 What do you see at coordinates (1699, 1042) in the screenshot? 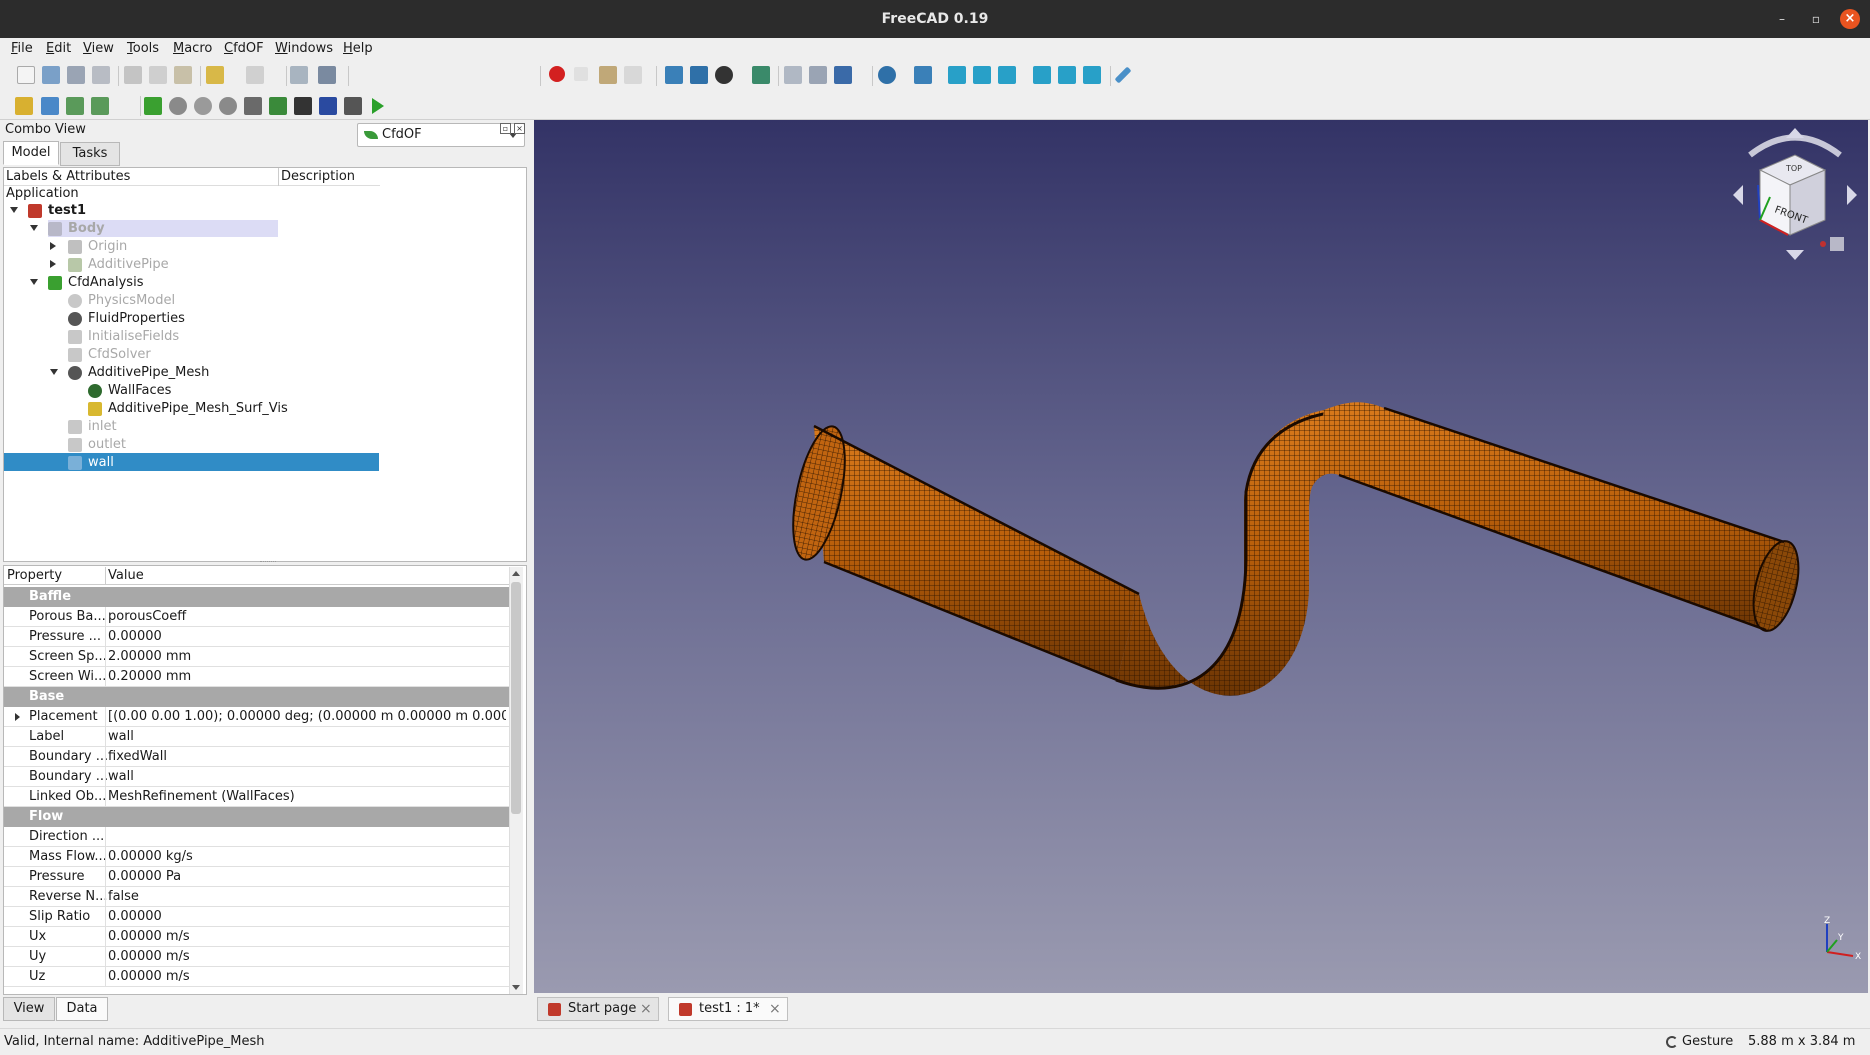
I see `navigation-style-button: Gesture` at bounding box center [1699, 1042].